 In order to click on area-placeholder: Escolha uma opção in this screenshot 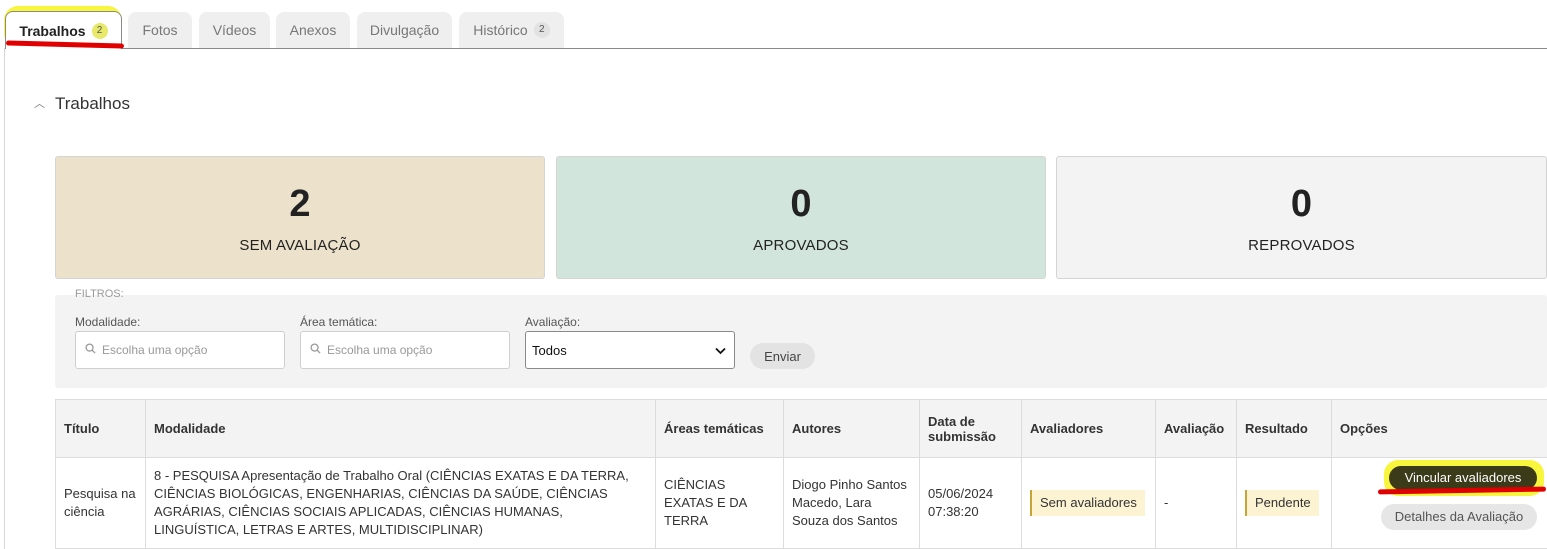, I will do `click(380, 350)`.